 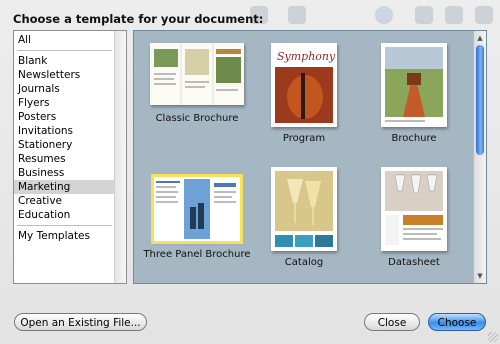 I want to click on template-label: Catalog, so click(x=304, y=262).